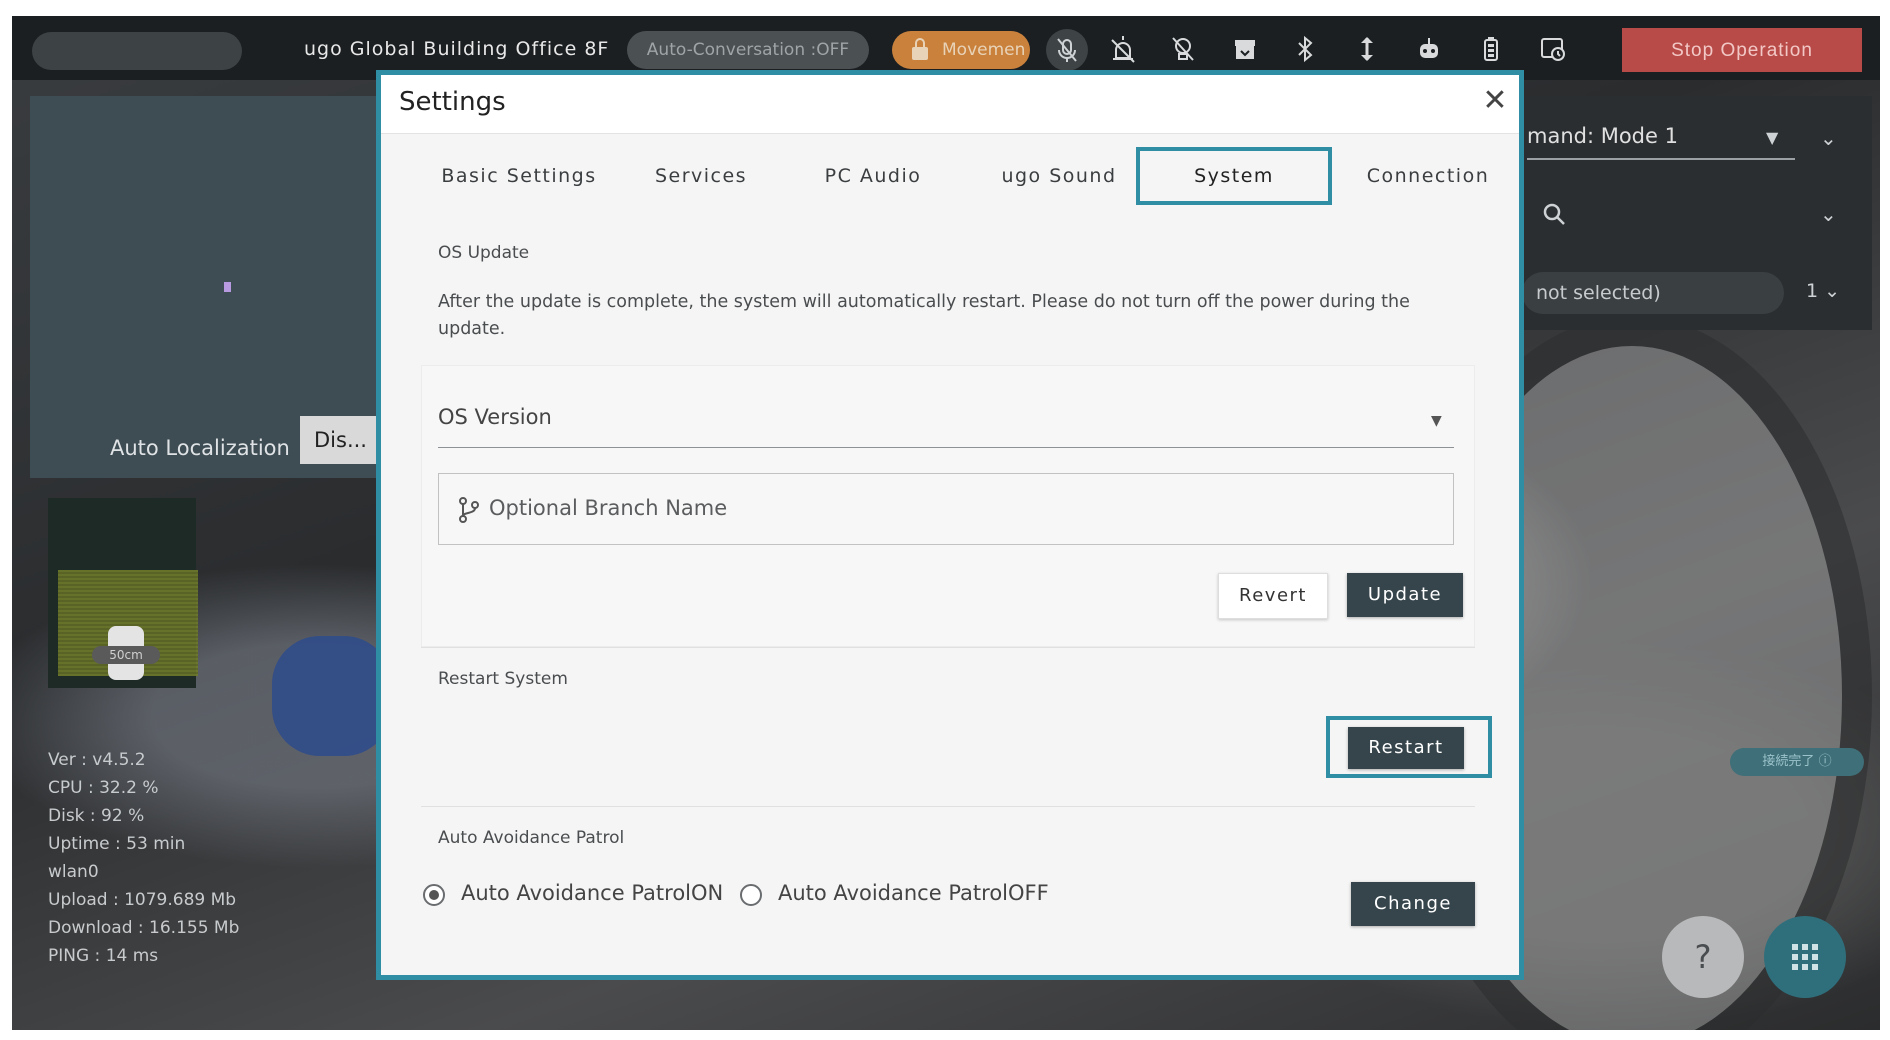  What do you see at coordinates (1123, 49) in the screenshot?
I see `alarm-off-icon` at bounding box center [1123, 49].